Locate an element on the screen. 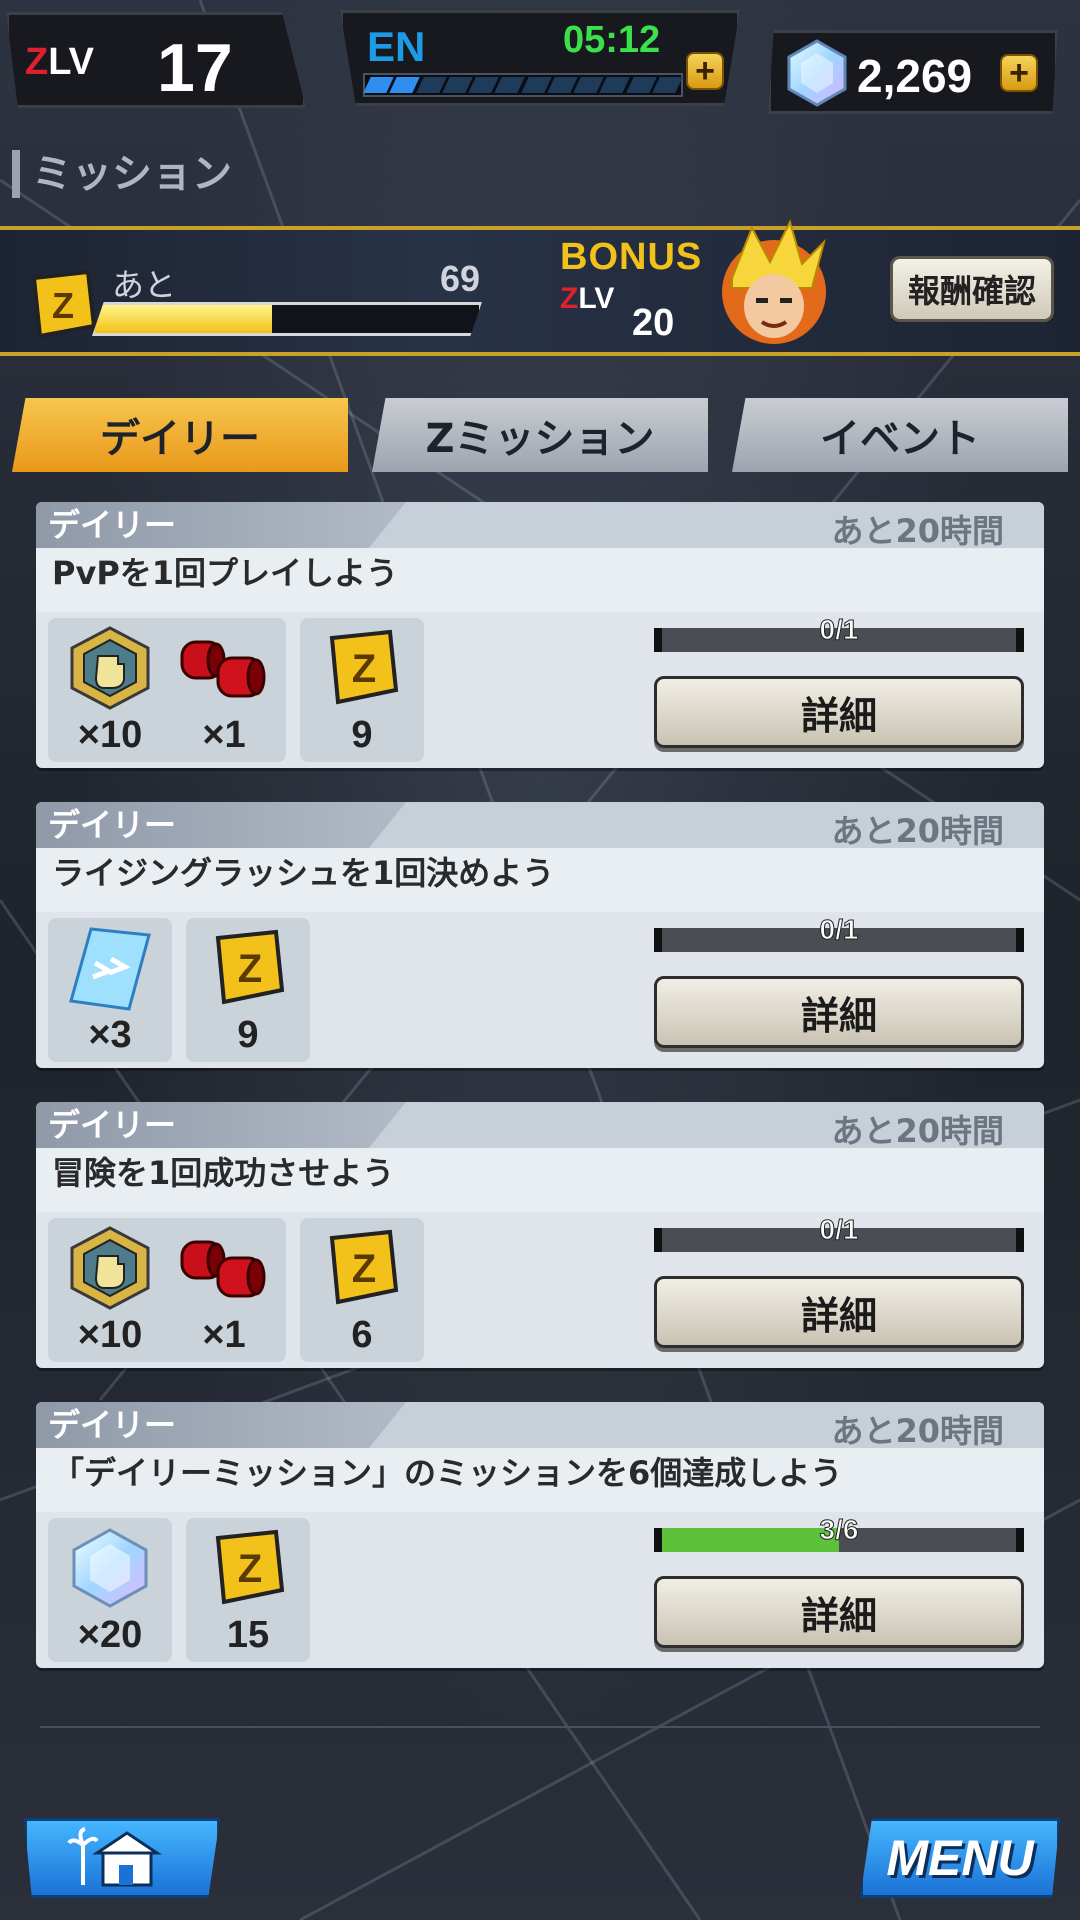 The image size is (1080, 1920). reward-item: Z 6 is located at coordinates (362, 1291).